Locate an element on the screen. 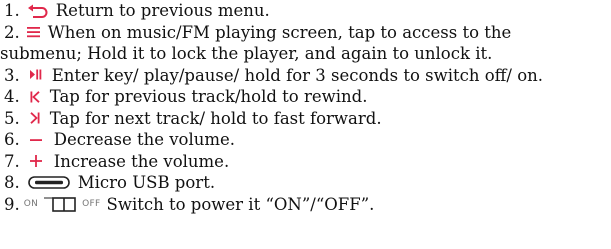 The height and width of the screenshot is (249, 611). list-item: 8. Micro USB port. is located at coordinates (306, 183).